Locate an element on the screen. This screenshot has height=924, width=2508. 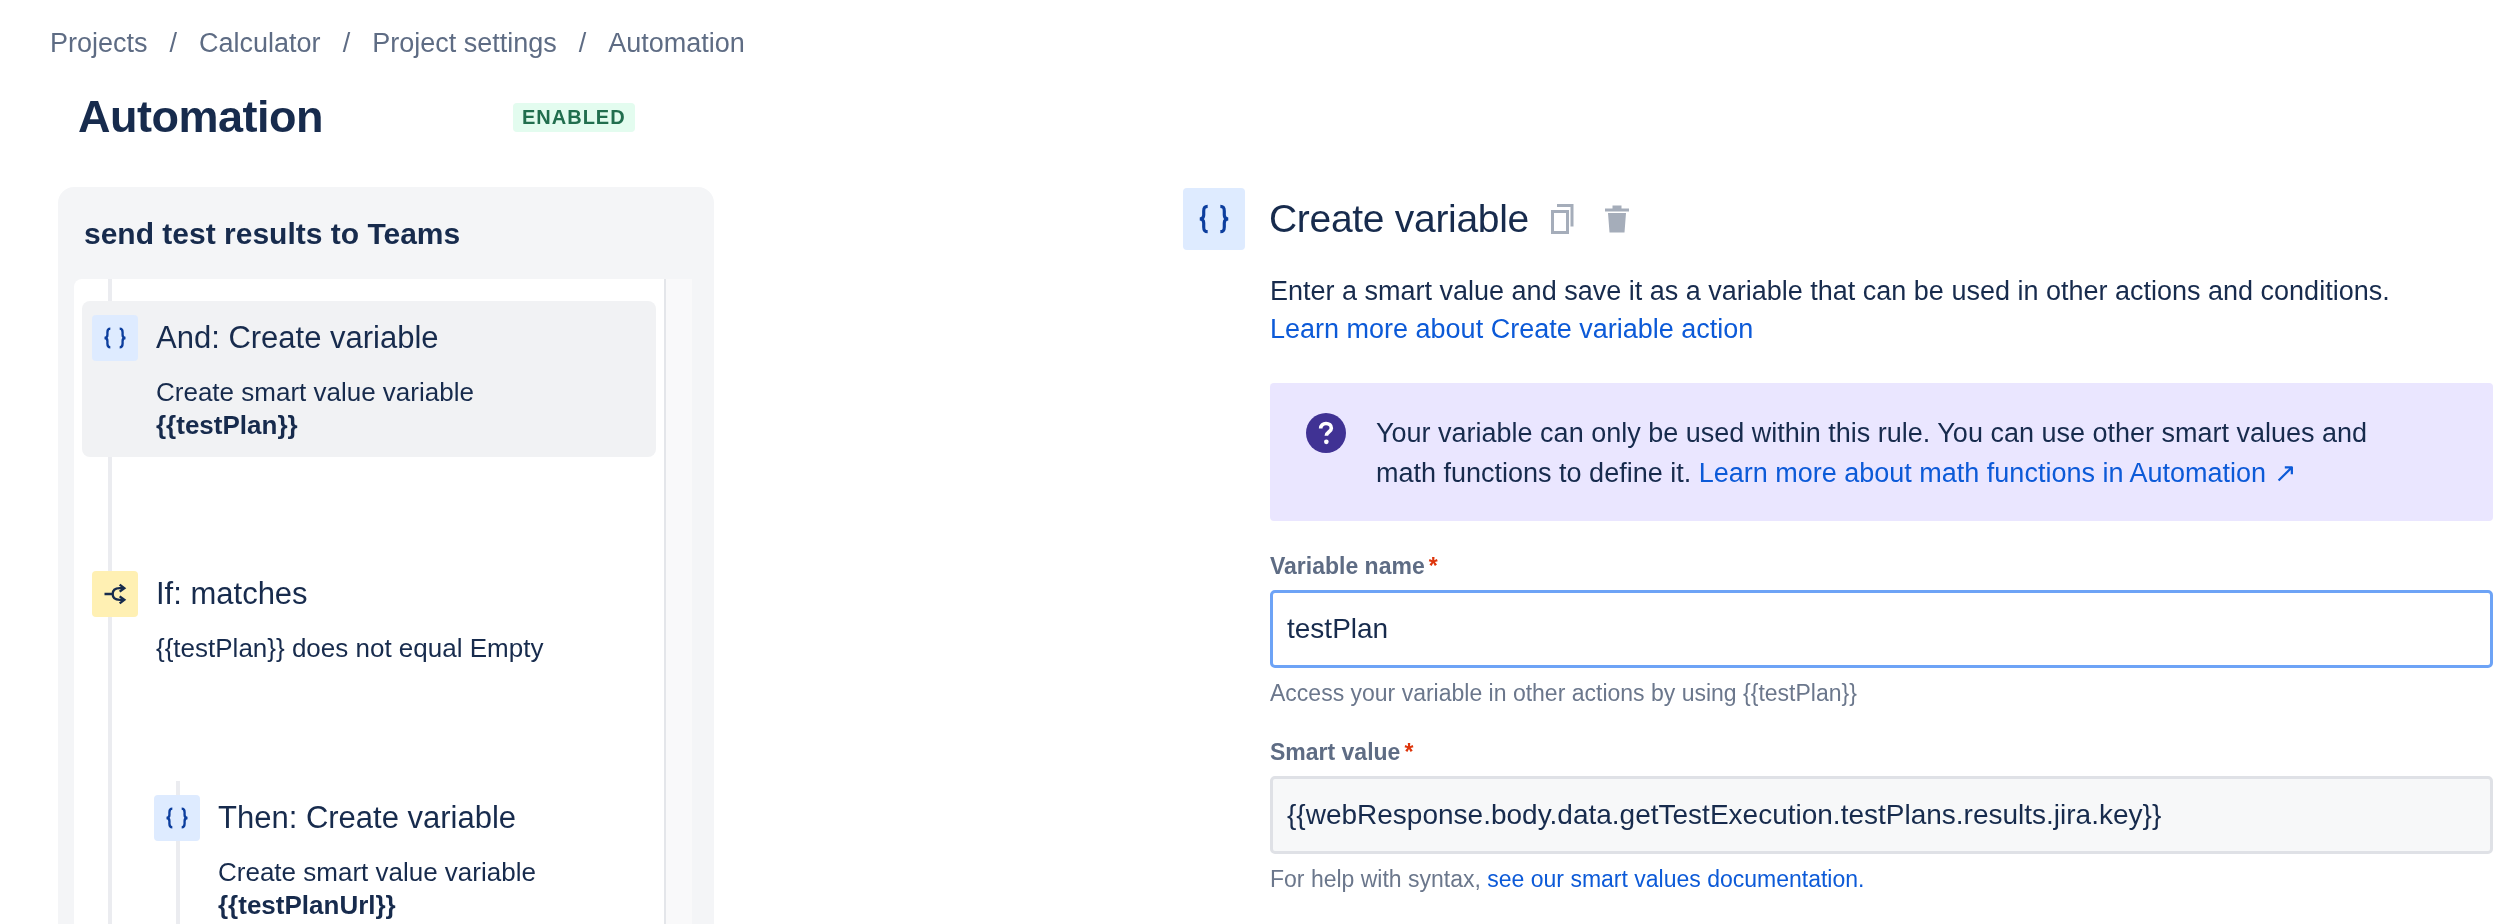
help-text: Access your variable in other actions by using {{testPlan}} is located at coordinates (1564, 693).